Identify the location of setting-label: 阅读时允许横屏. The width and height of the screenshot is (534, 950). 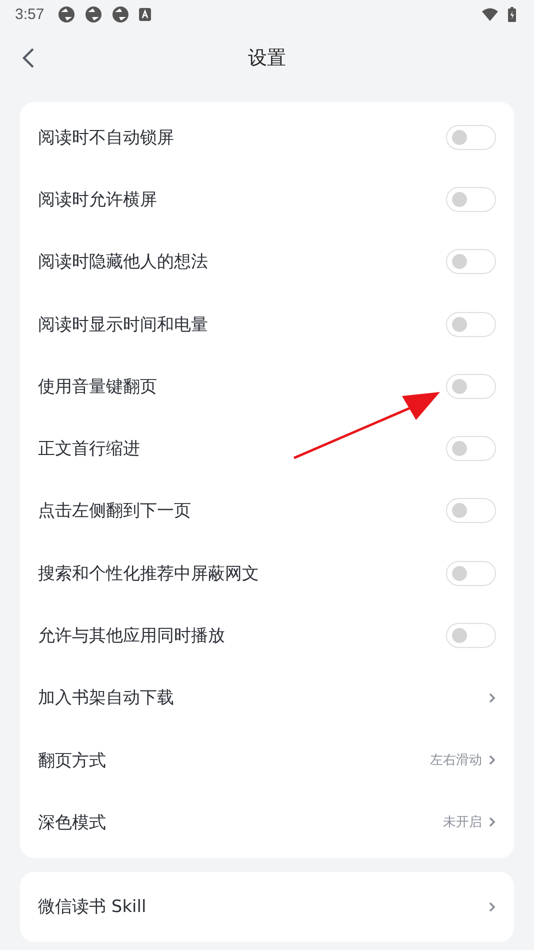
(98, 199).